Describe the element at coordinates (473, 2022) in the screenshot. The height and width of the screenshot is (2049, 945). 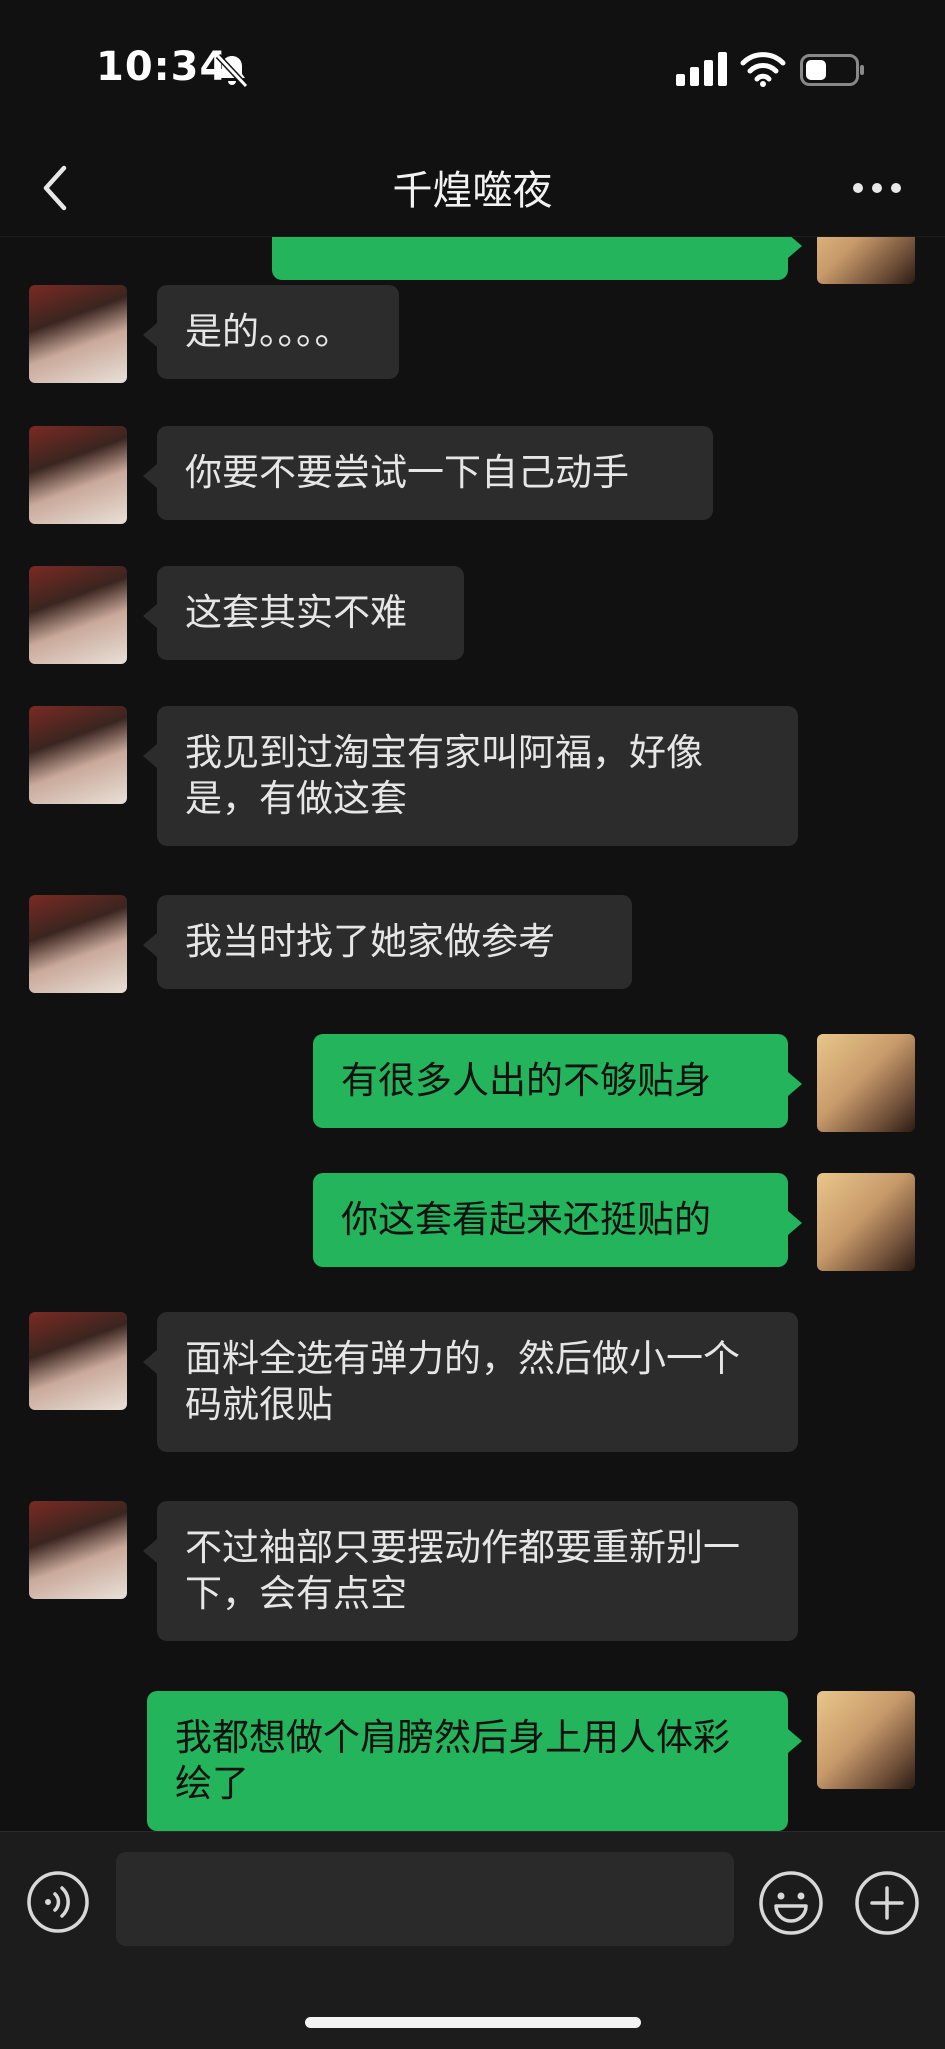
I see `home-indicator` at that location.